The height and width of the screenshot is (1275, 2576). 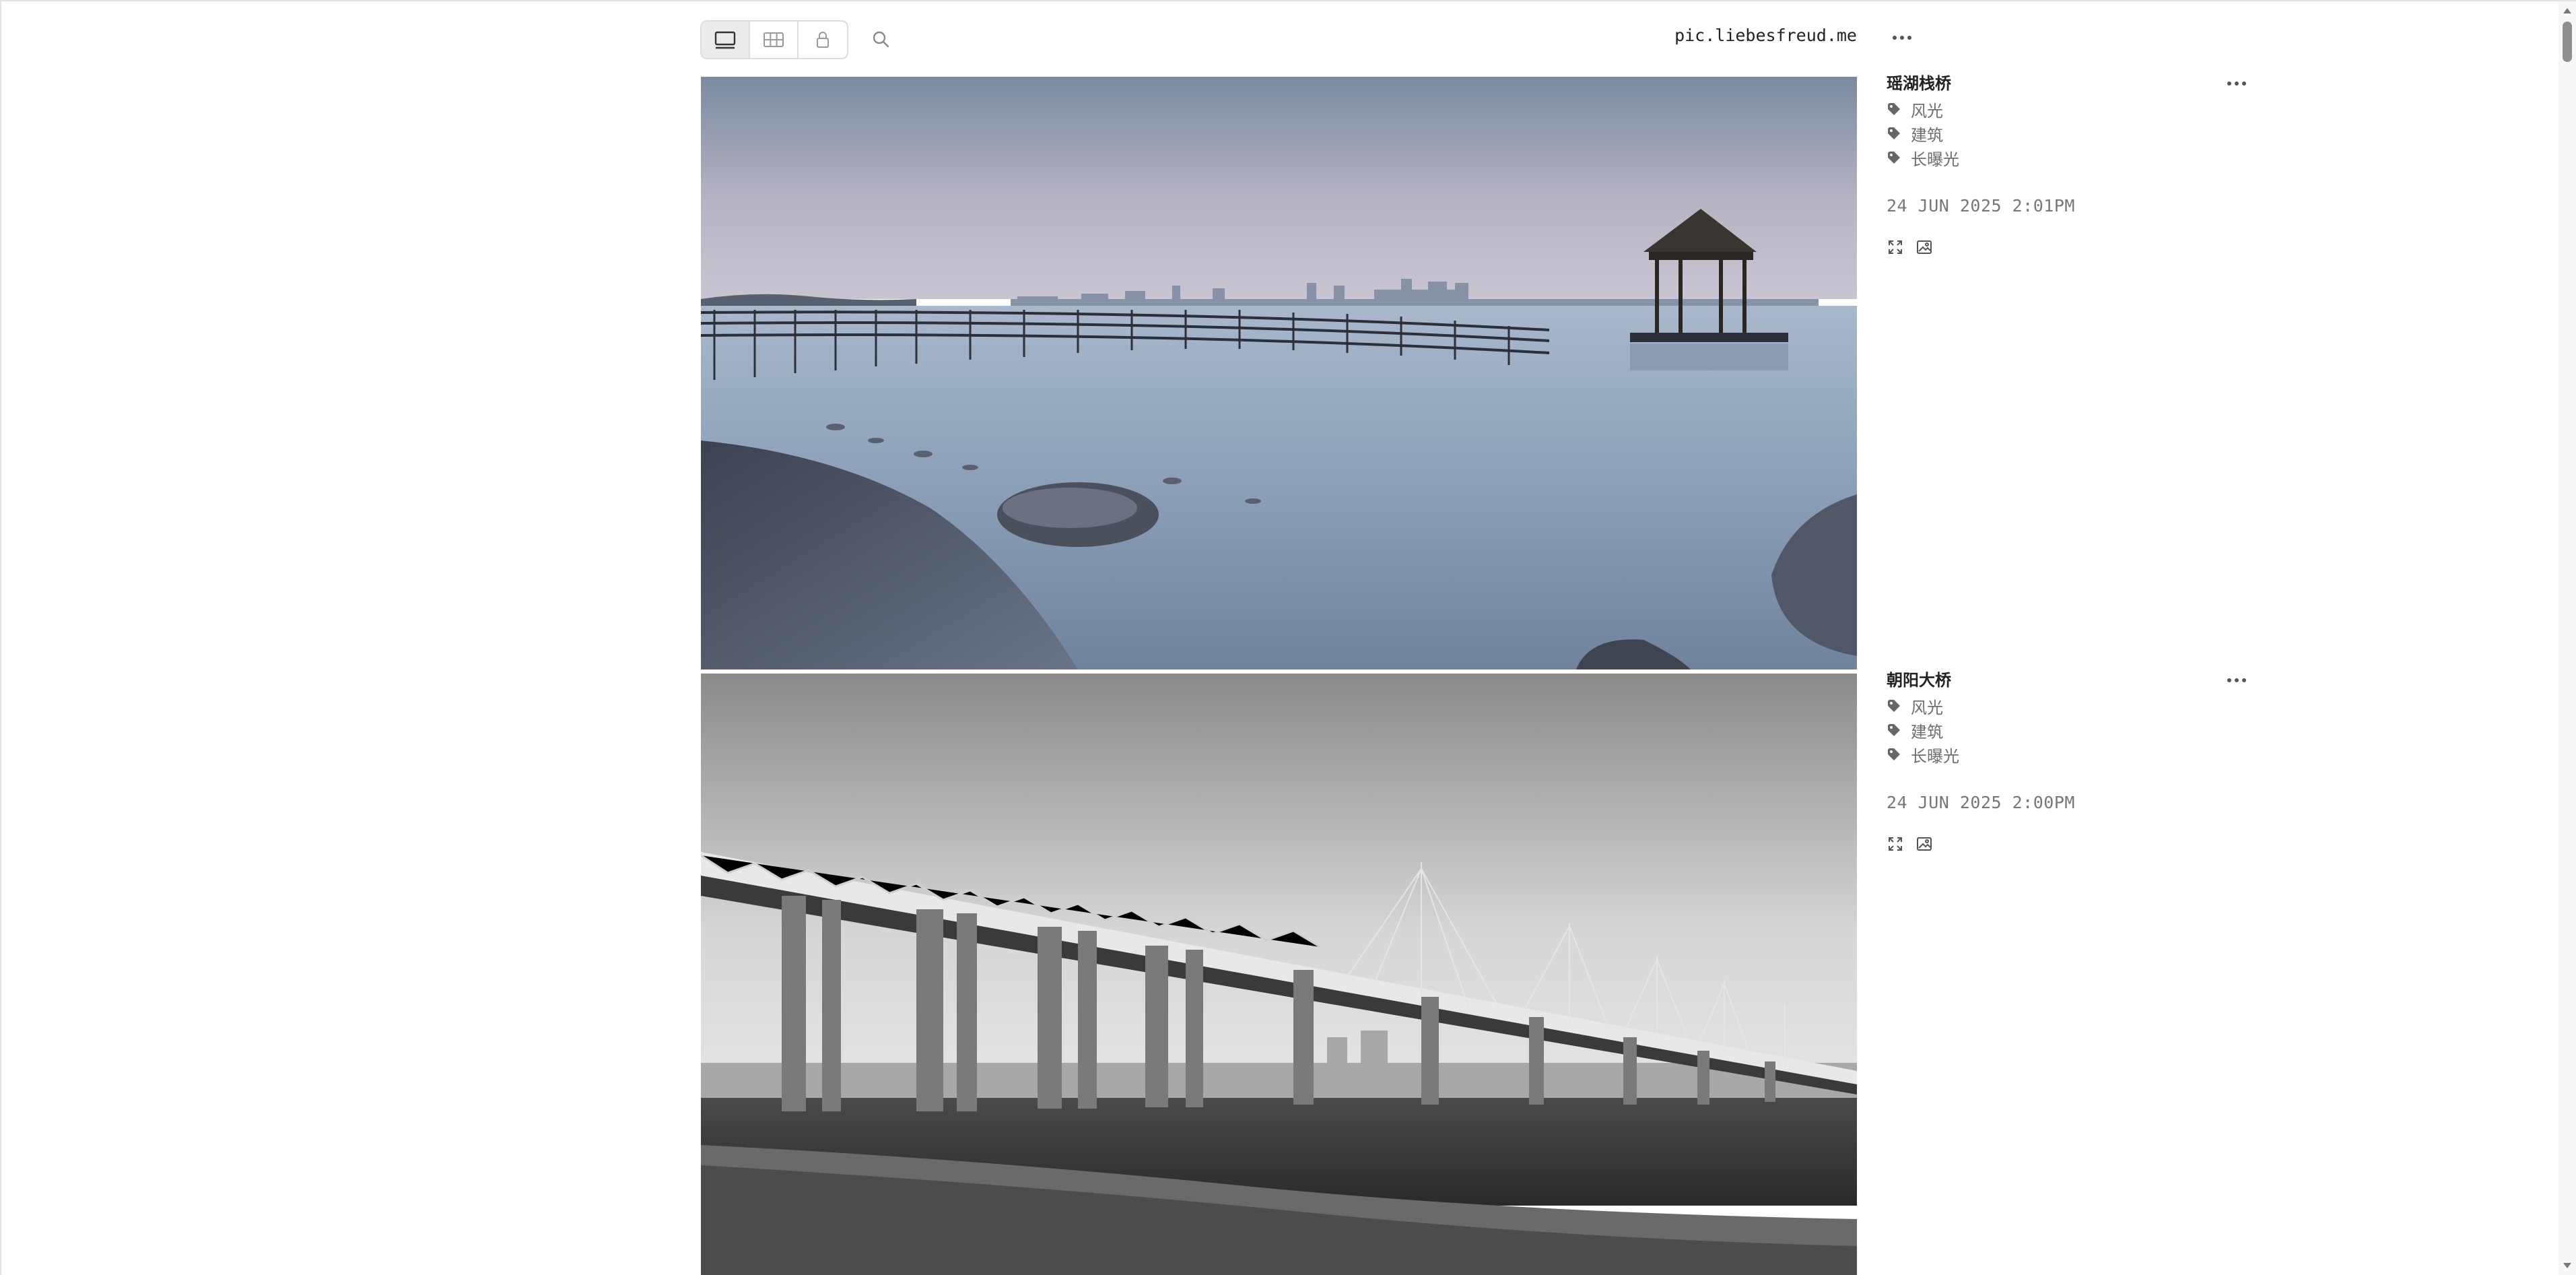 I want to click on scroll-up-button, so click(x=2567, y=11).